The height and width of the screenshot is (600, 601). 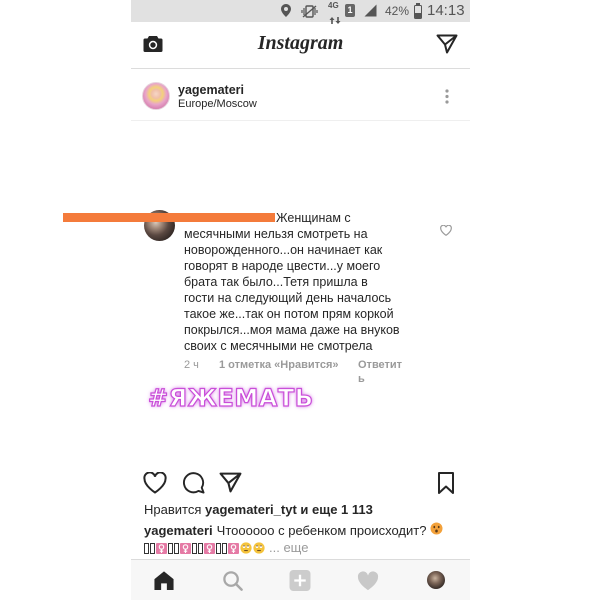 What do you see at coordinates (155, 485) in the screenshot?
I see `like-heart-icon` at bounding box center [155, 485].